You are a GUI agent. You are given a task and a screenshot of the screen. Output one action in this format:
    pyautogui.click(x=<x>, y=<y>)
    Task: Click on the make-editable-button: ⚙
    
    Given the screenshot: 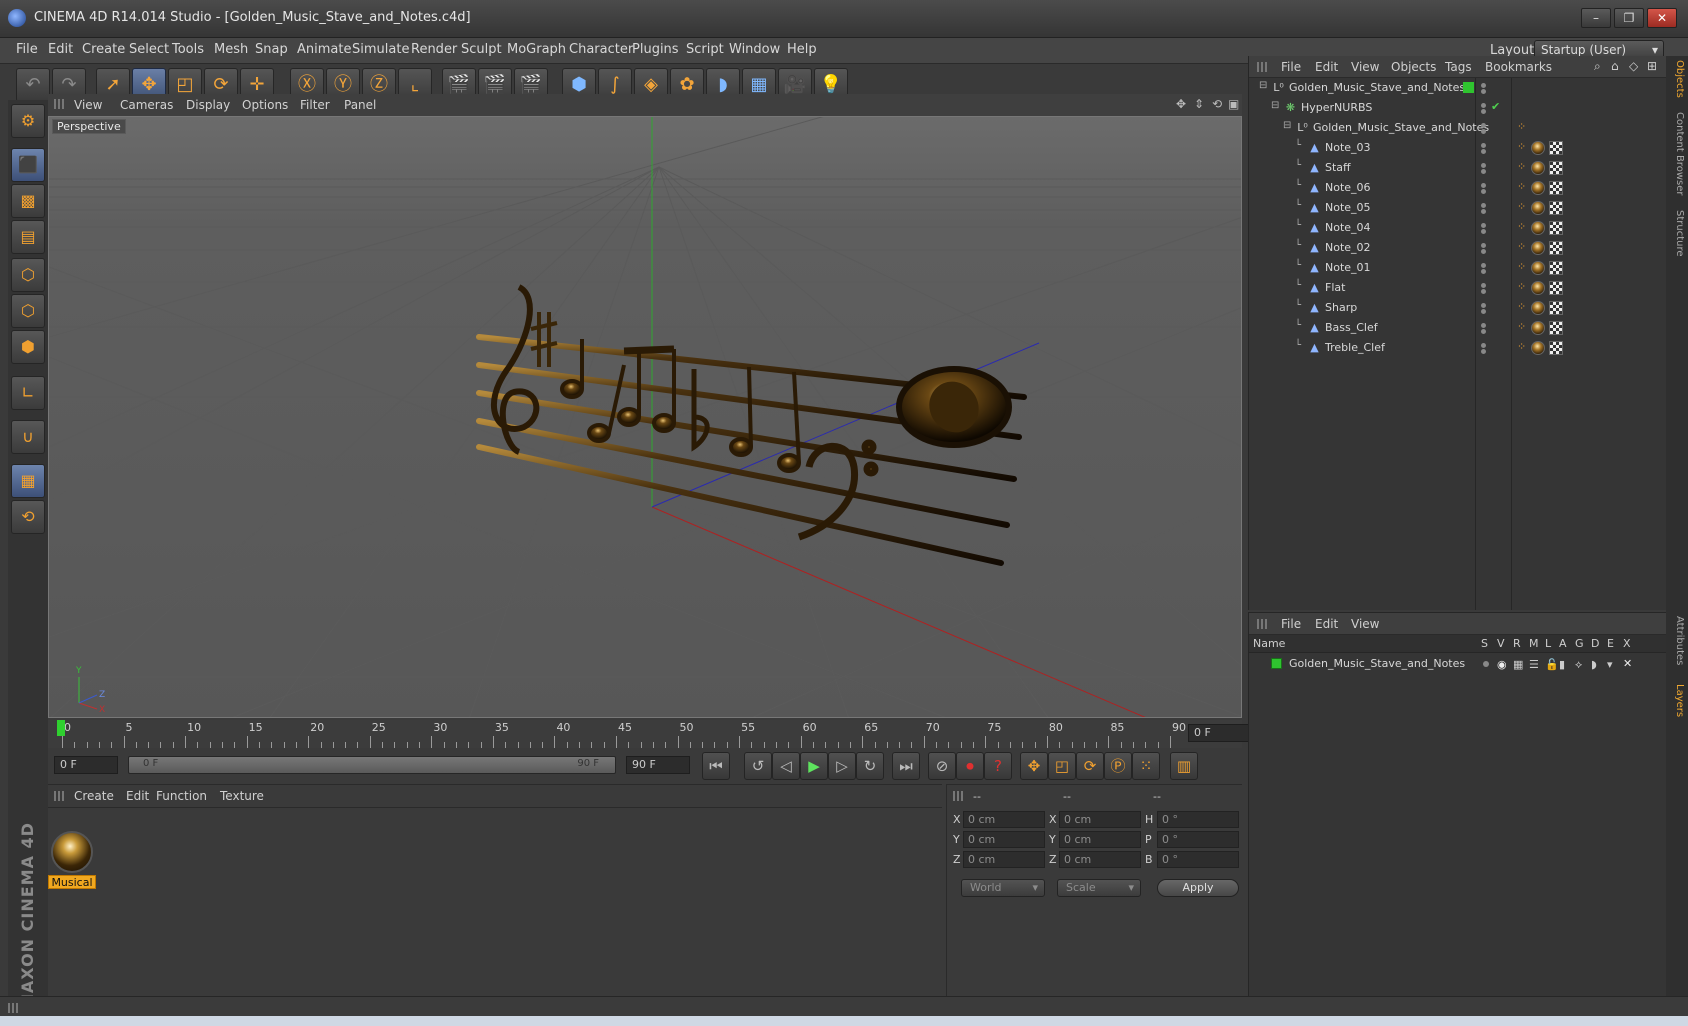 What is the action you would take?
    pyautogui.click(x=28, y=121)
    